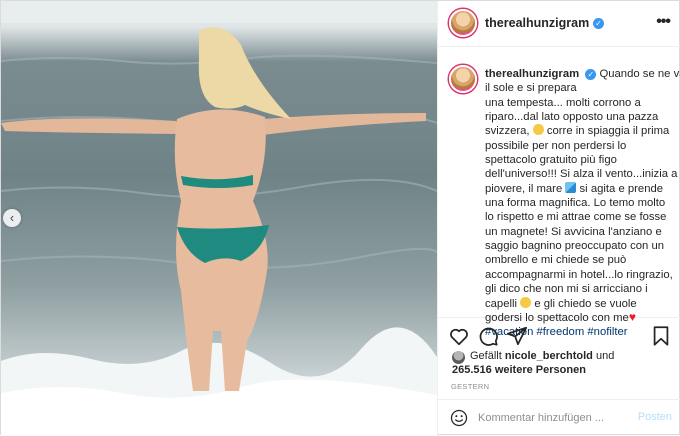 Image resolution: width=680 pixels, height=436 pixels. I want to click on caption-text: svizzera,, so click(507, 131).